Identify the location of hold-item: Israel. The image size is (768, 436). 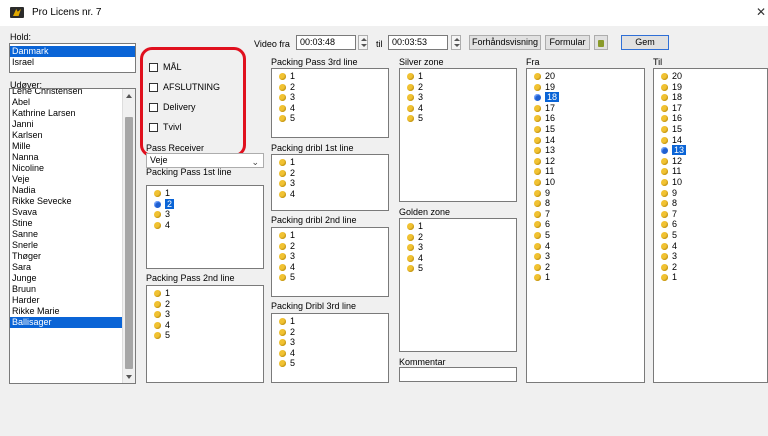
(72, 62).